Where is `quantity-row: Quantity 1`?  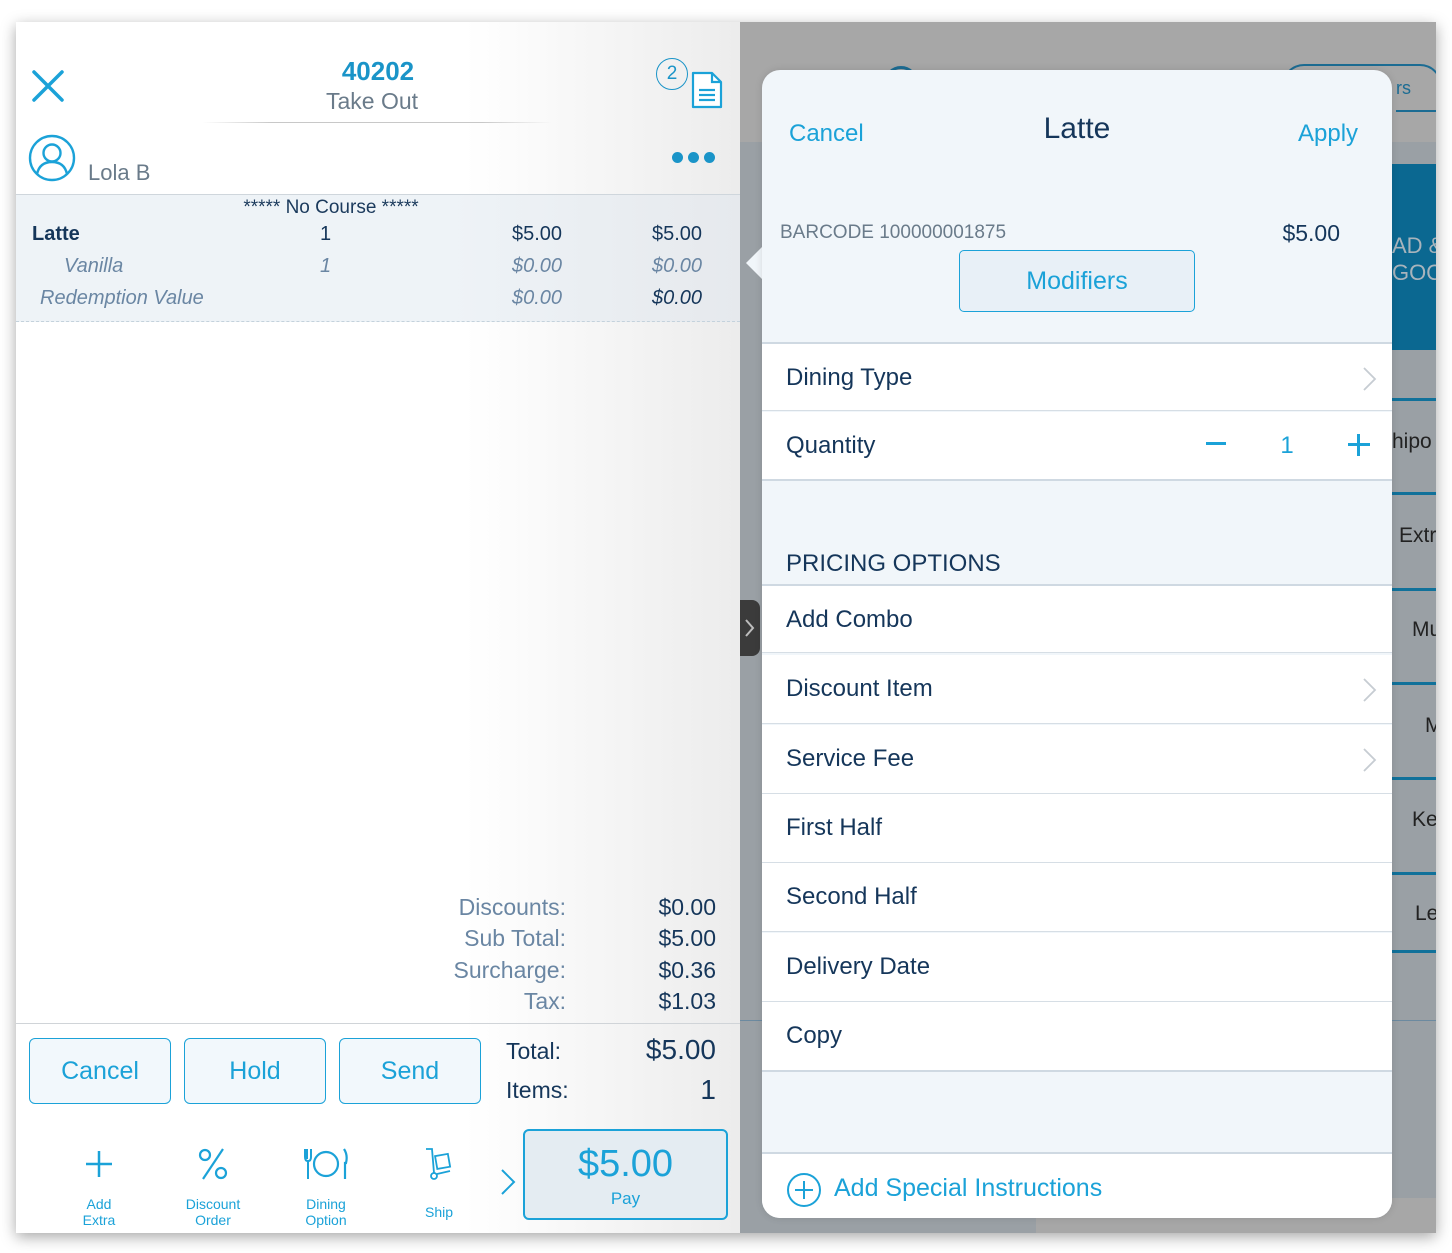 quantity-row: Quantity 1 is located at coordinates (1077, 446).